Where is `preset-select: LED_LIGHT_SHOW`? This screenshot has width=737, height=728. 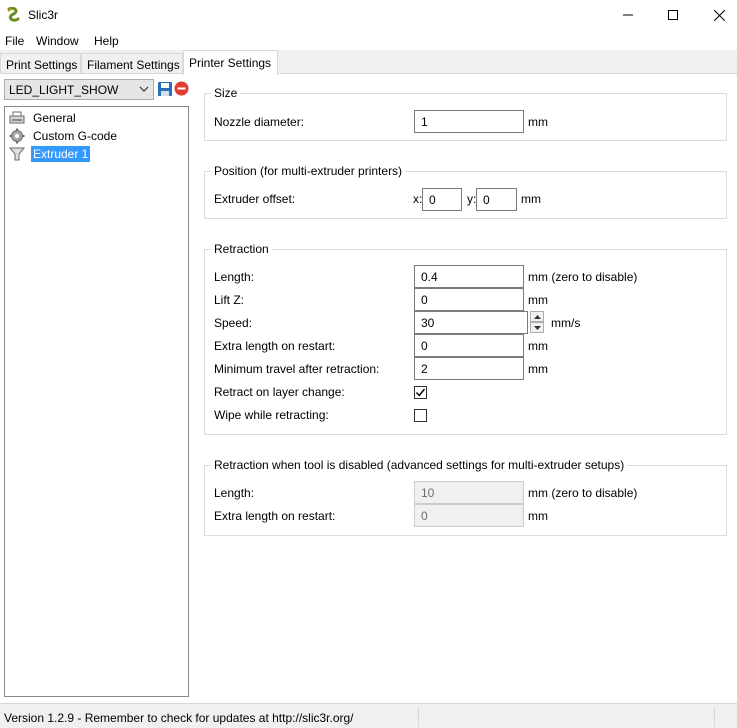 preset-select: LED_LIGHT_SHOW is located at coordinates (79, 89).